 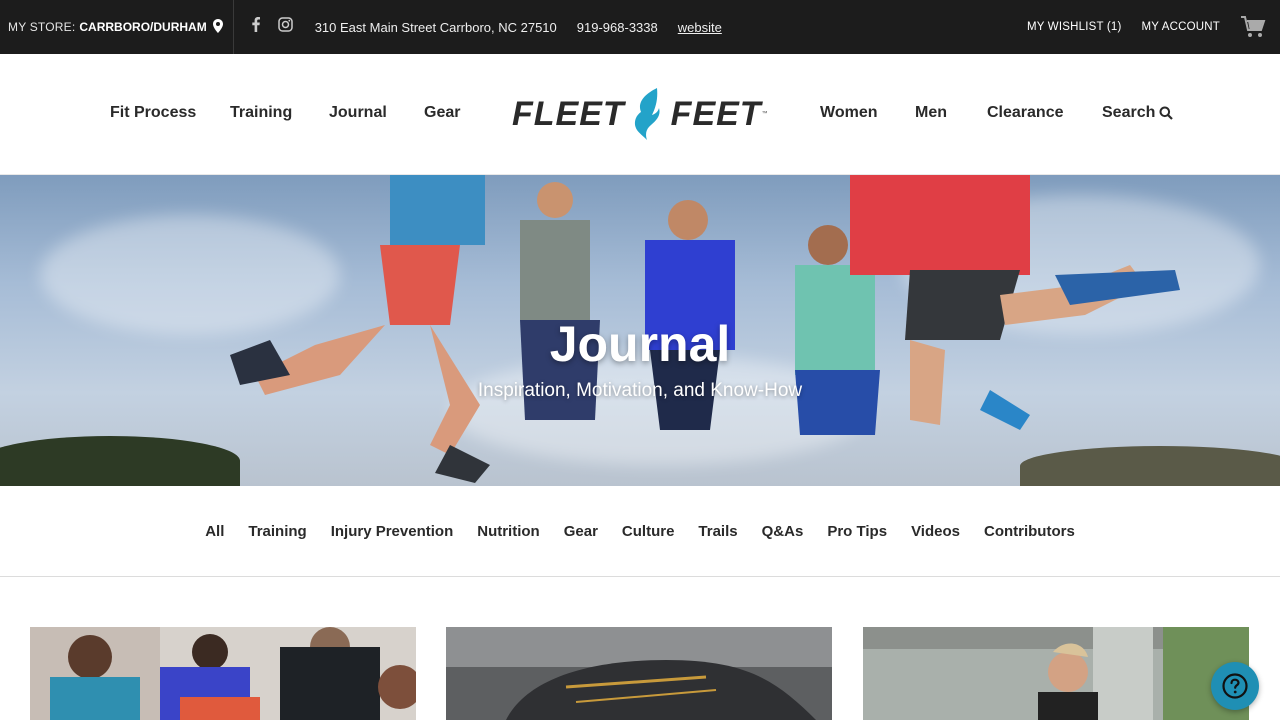 I want to click on hero-subtitle: Inspiration, Motivation, and Know-How, so click(x=640, y=390).